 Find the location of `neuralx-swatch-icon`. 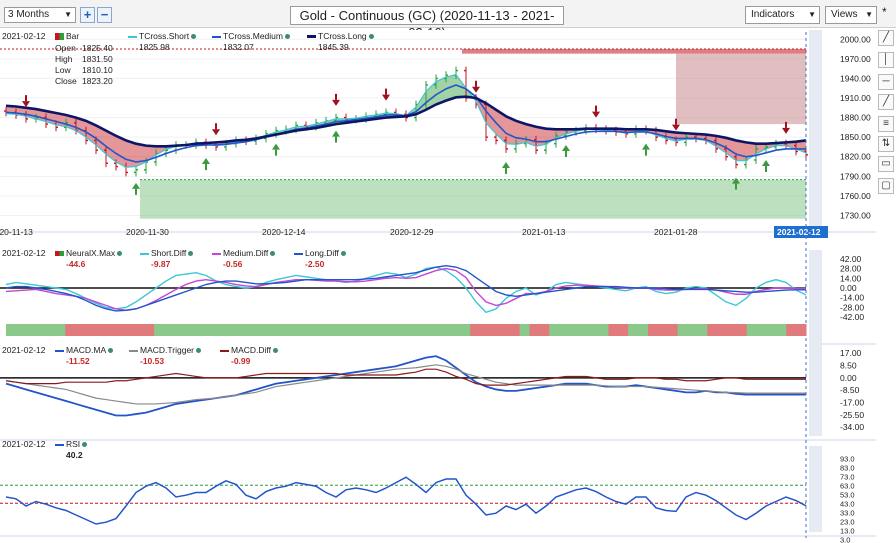

neuralx-swatch-icon is located at coordinates (59, 254).